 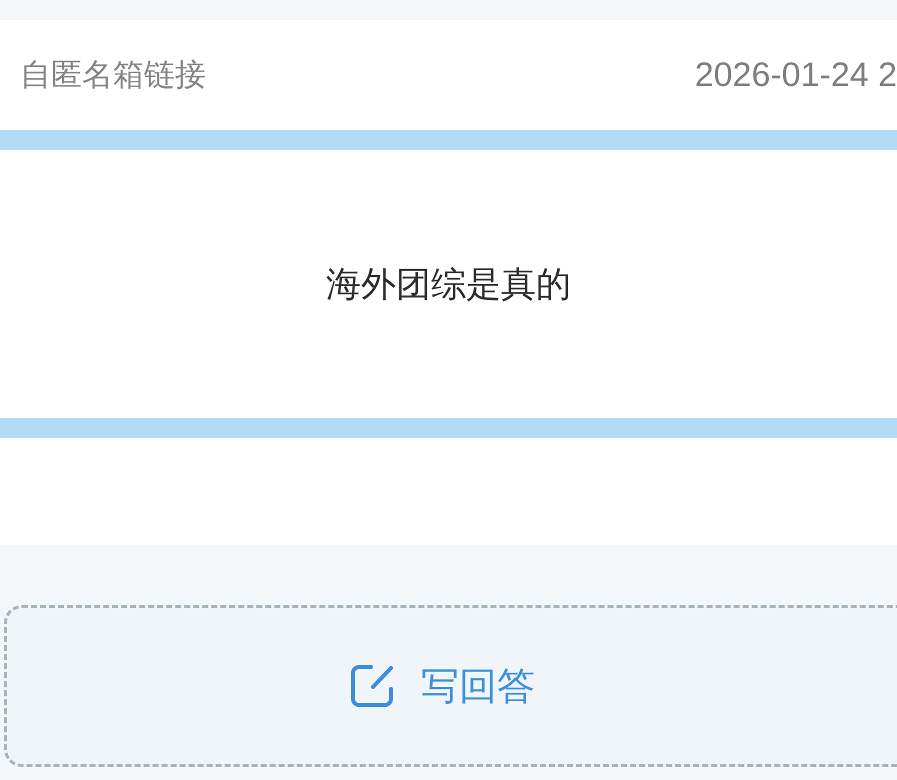 What do you see at coordinates (372, 686) in the screenshot?
I see `edit-icon` at bounding box center [372, 686].